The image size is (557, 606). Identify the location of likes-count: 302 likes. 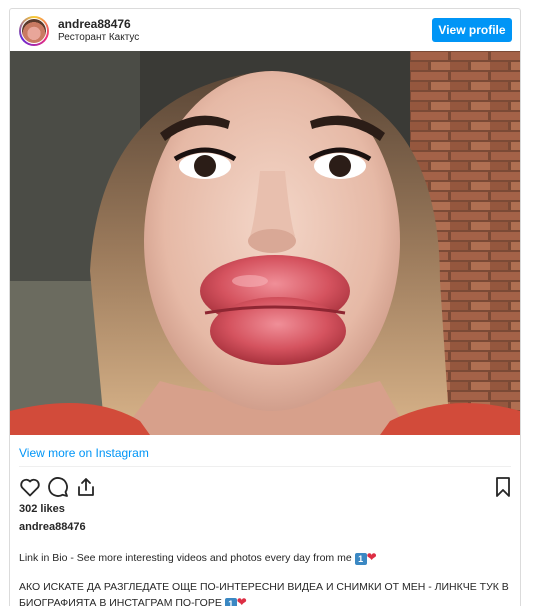
(42, 509).